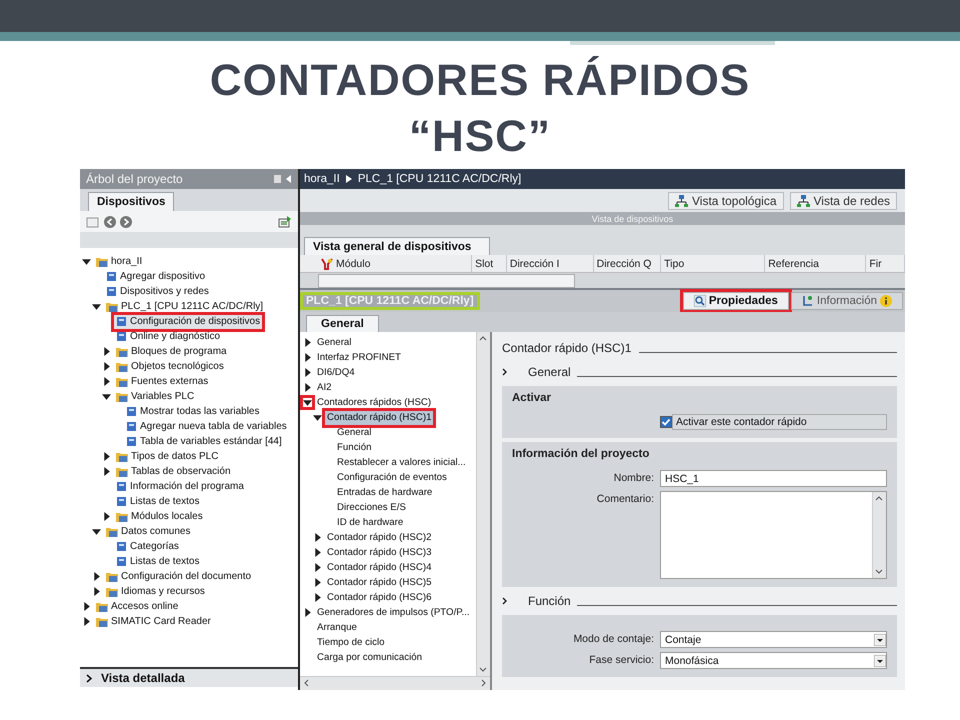 This screenshot has height=720, width=960. What do you see at coordinates (168, 337) in the screenshot?
I see `tree-item: Online y diagnóstico` at bounding box center [168, 337].